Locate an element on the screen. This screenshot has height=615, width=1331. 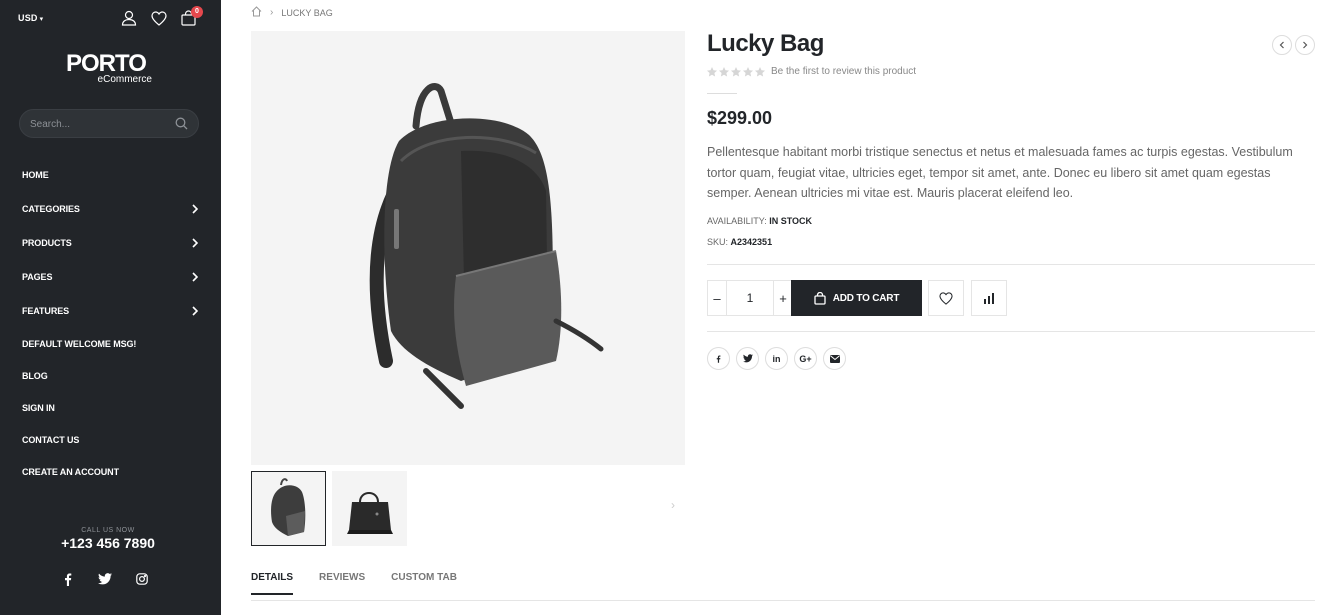
next-product-button is located at coordinates (1305, 45).